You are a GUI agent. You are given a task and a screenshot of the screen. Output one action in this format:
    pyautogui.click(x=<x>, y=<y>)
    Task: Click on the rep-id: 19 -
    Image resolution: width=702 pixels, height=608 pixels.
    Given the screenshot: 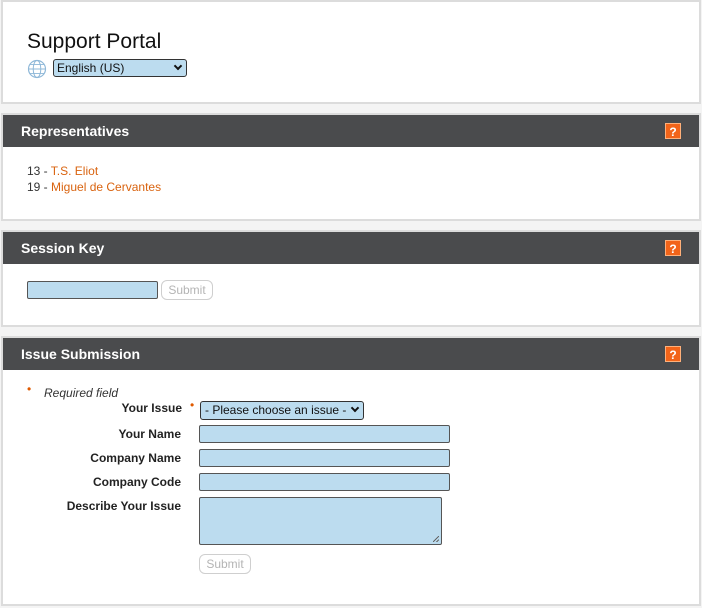 What is the action you would take?
    pyautogui.click(x=39, y=187)
    